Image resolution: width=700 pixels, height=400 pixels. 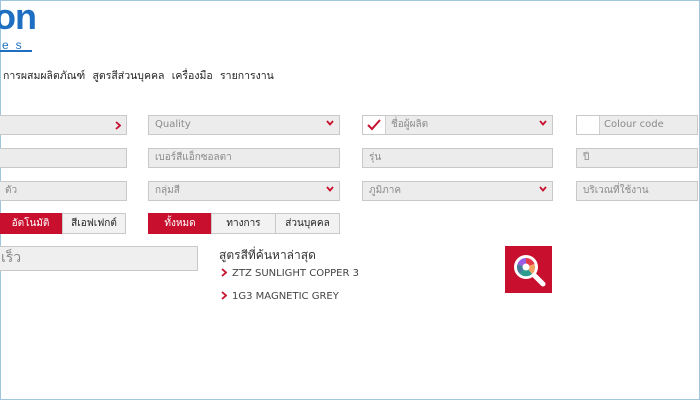 What do you see at coordinates (243, 223) in the screenshot?
I see `filter-official: ทางการ` at bounding box center [243, 223].